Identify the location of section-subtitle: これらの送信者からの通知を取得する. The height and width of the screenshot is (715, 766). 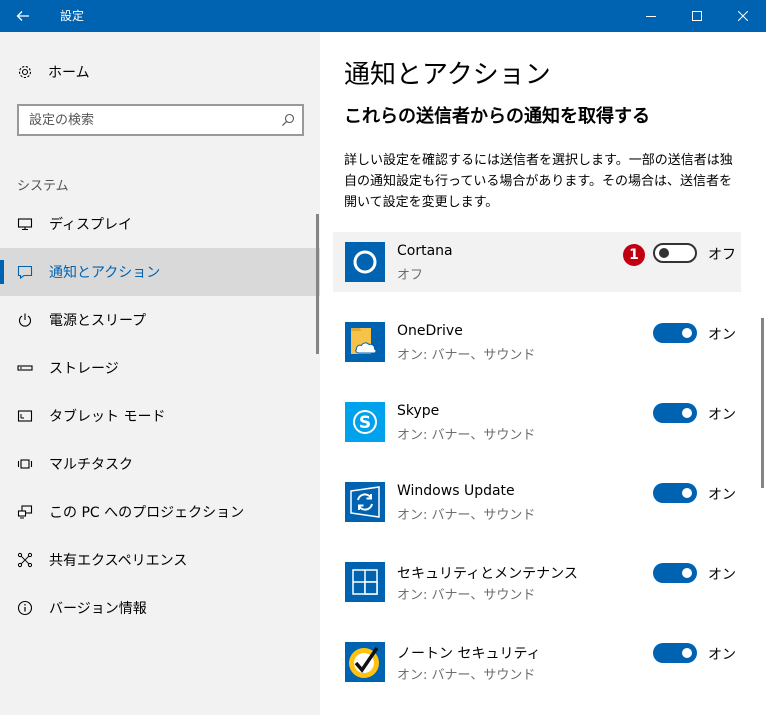
(497, 116).